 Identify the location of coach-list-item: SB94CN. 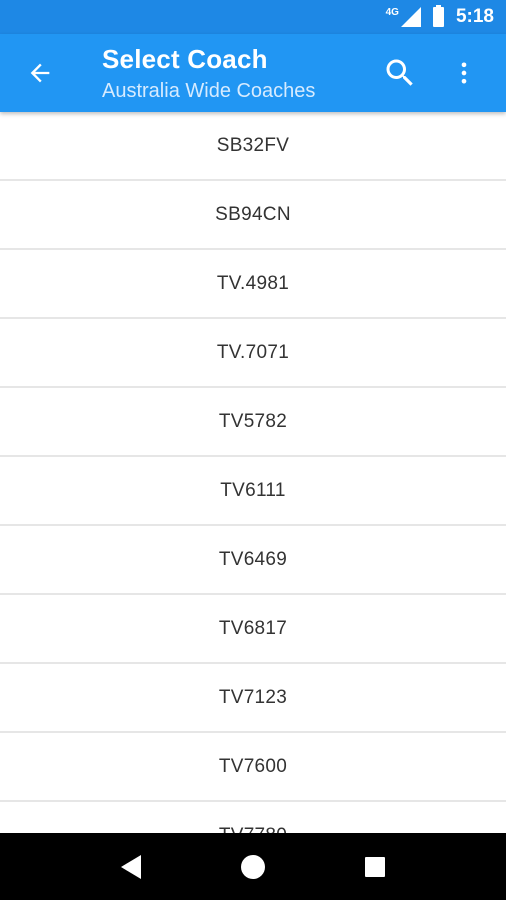
(253, 215).